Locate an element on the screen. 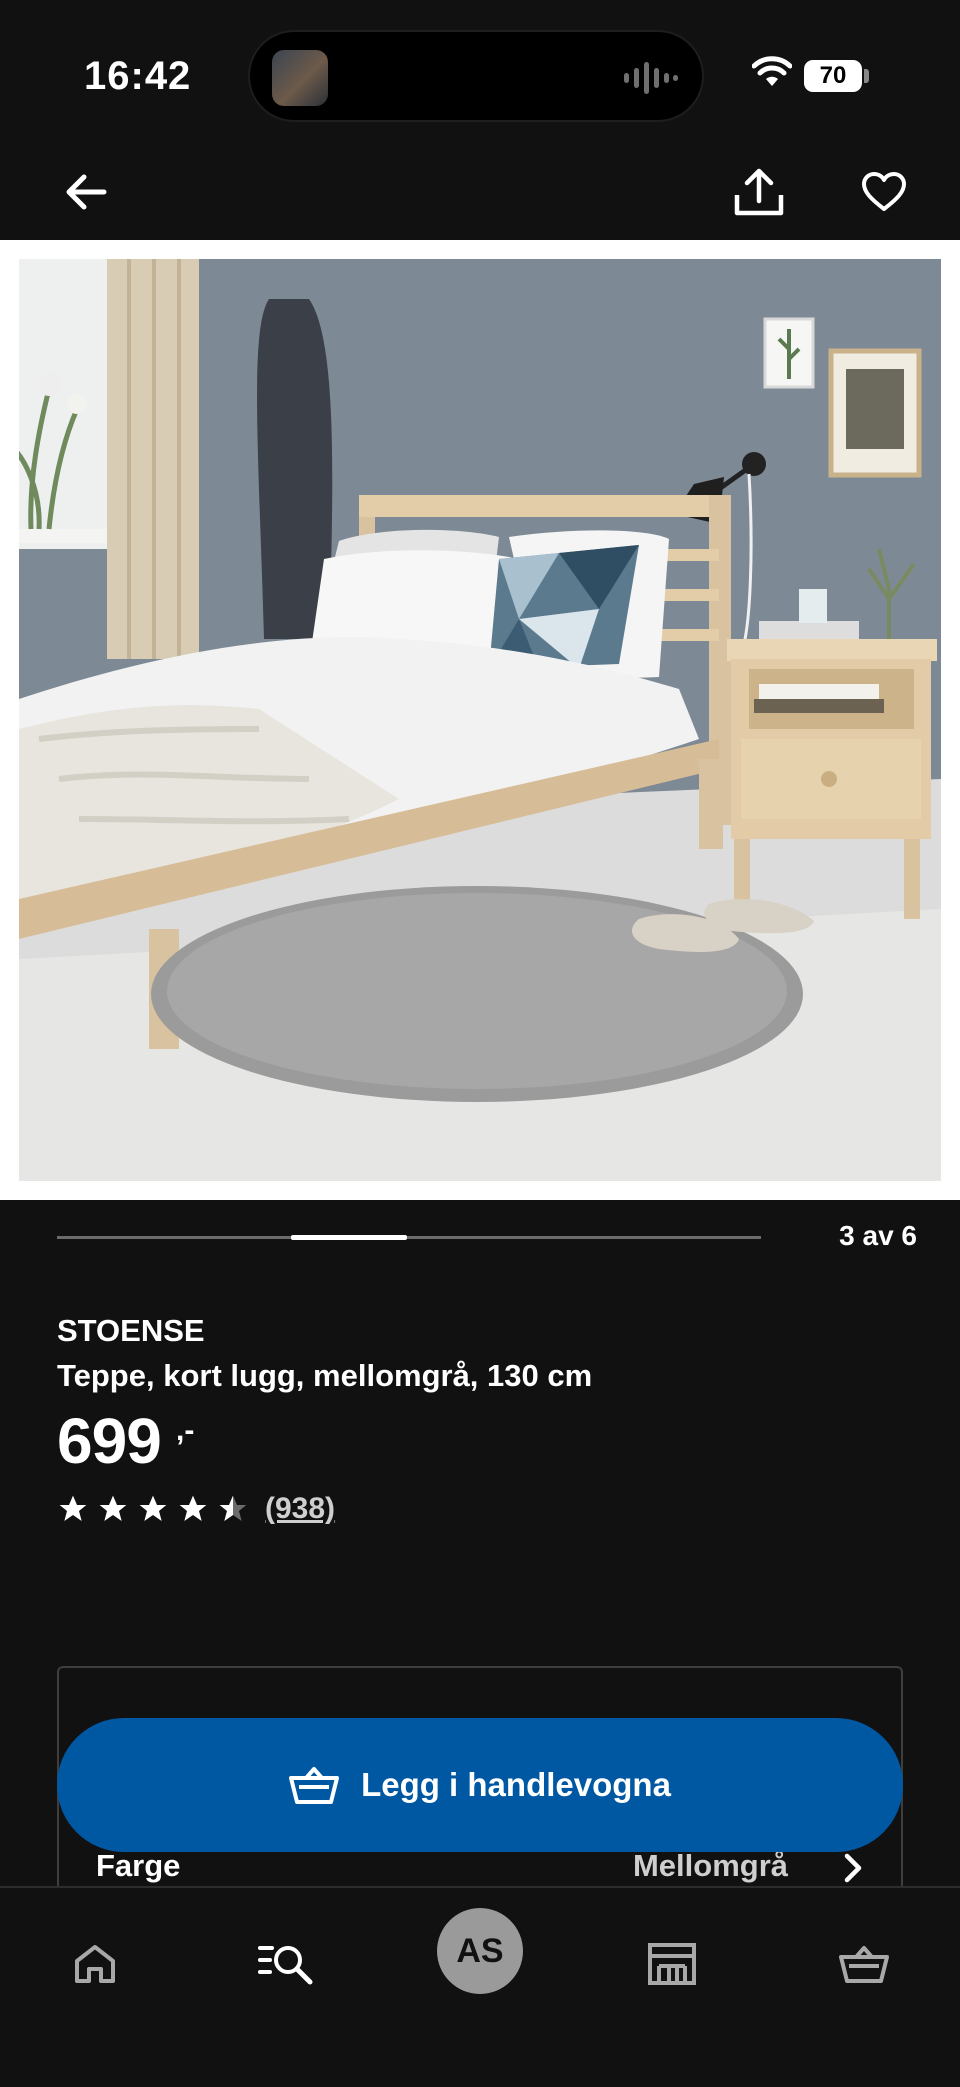  bottom-nav: AS is located at coordinates (480, 1986).